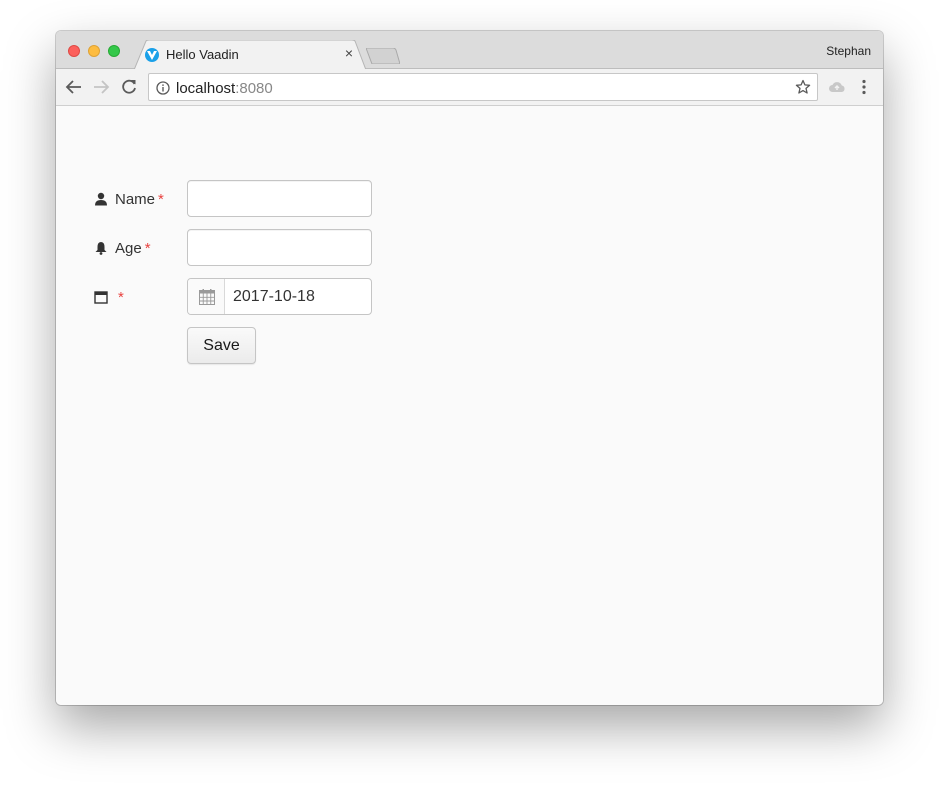 The height and width of the screenshot is (785, 939). I want to click on arrow-left-icon, so click(74, 87).